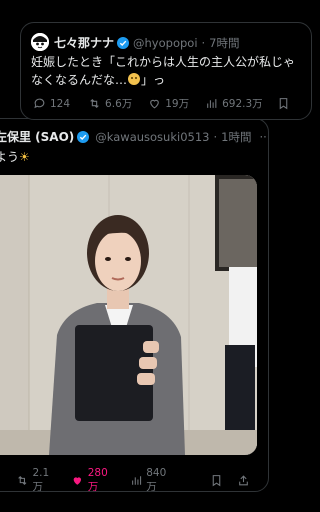 This screenshot has height=512, width=320. What do you see at coordinates (152, 137) in the screenshot?
I see `handle: @kawausosuki0513` at bounding box center [152, 137].